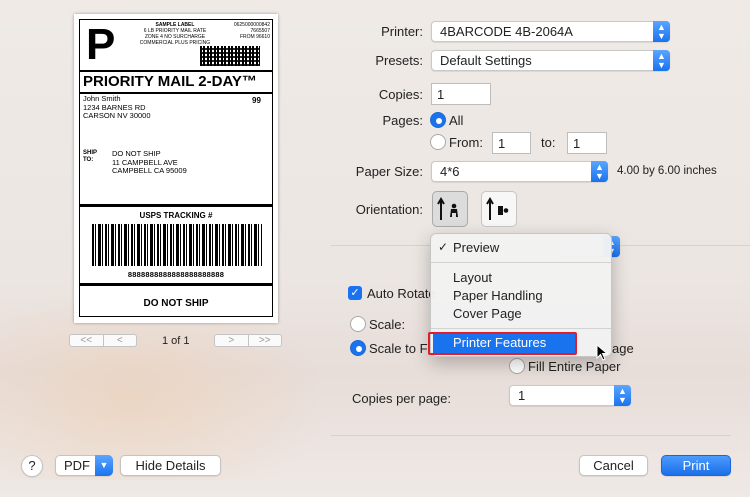 The image size is (750, 497). Describe the element at coordinates (400, 94) in the screenshot. I see `copies-label: Copies:` at that location.